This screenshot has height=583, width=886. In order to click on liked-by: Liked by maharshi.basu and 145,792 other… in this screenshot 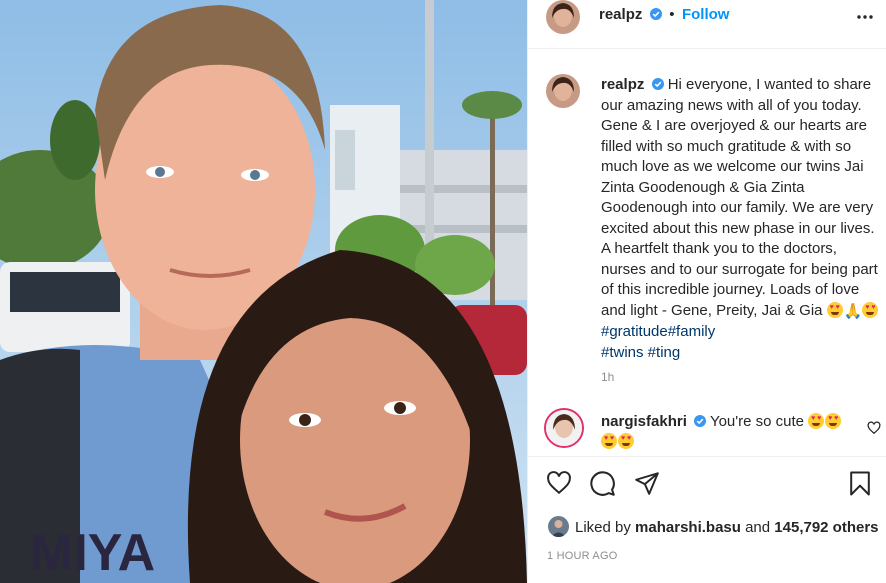, I will do `click(727, 527)`.